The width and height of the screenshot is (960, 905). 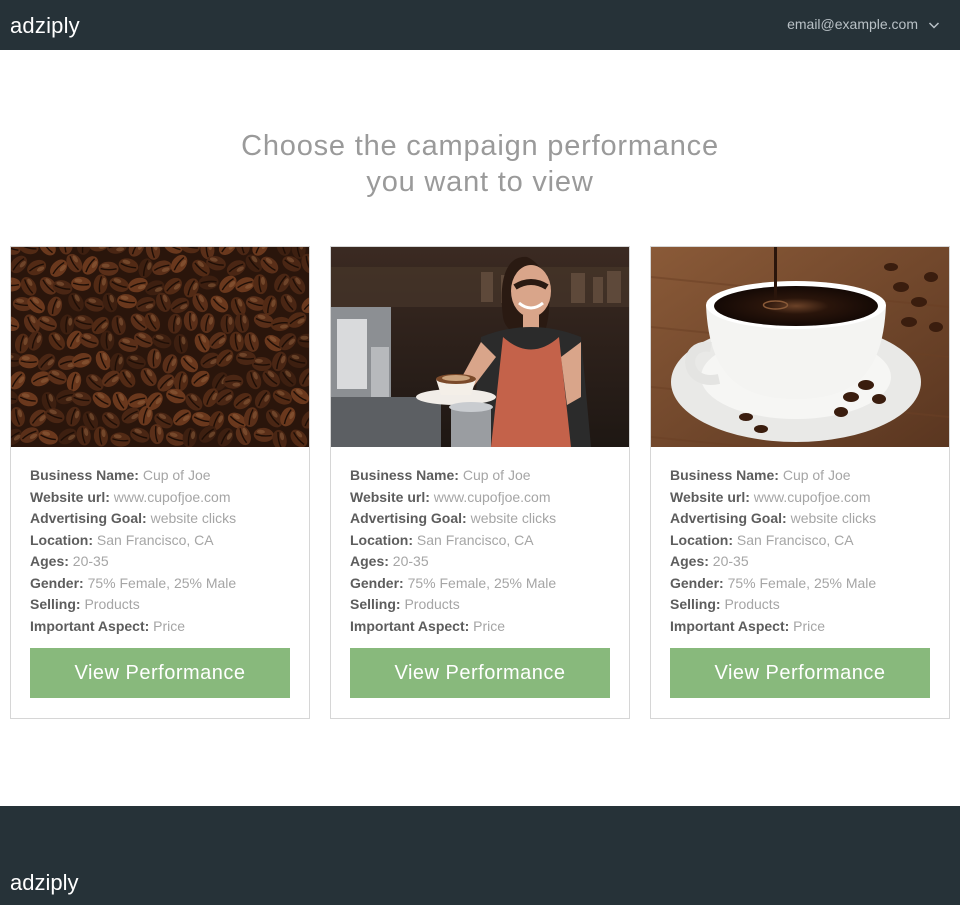 I want to click on user-email: email@example.com, so click(x=852, y=24).